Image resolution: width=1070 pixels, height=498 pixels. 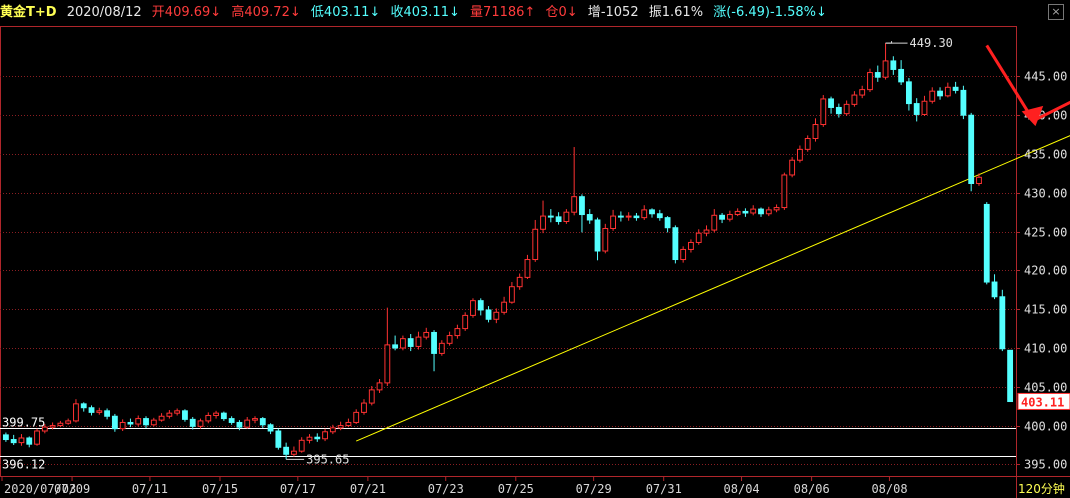 I want to click on y-tick-label: 395.00, so click(x=1045, y=465).